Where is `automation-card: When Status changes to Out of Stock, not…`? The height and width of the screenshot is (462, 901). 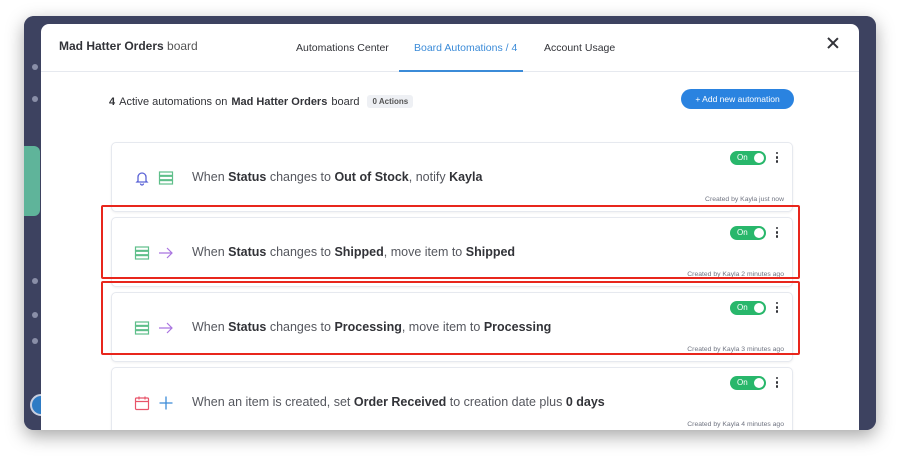
automation-card: When Status changes to Out of Stock, not… is located at coordinates (452, 177).